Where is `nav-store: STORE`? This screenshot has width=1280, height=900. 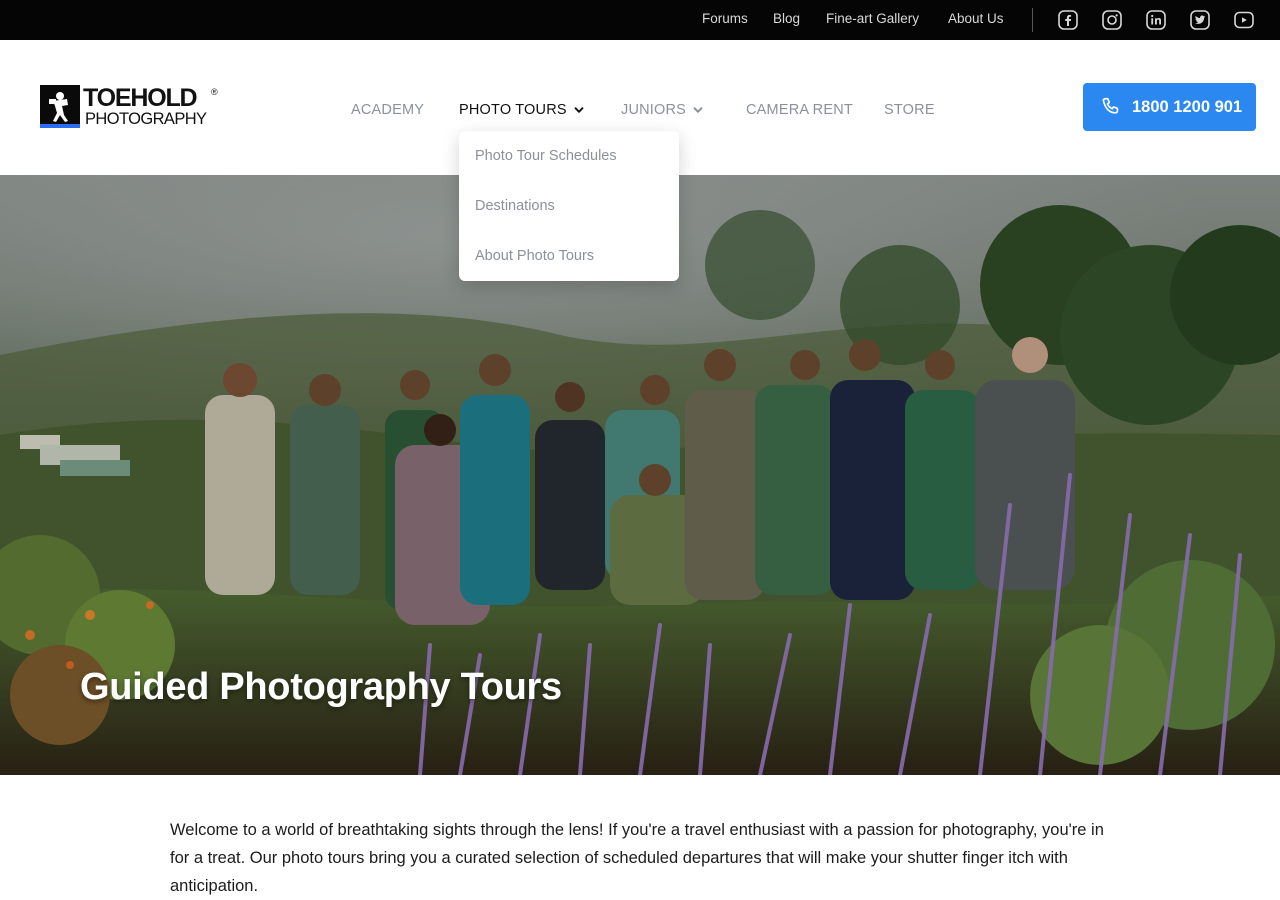
nav-store: STORE is located at coordinates (909, 110).